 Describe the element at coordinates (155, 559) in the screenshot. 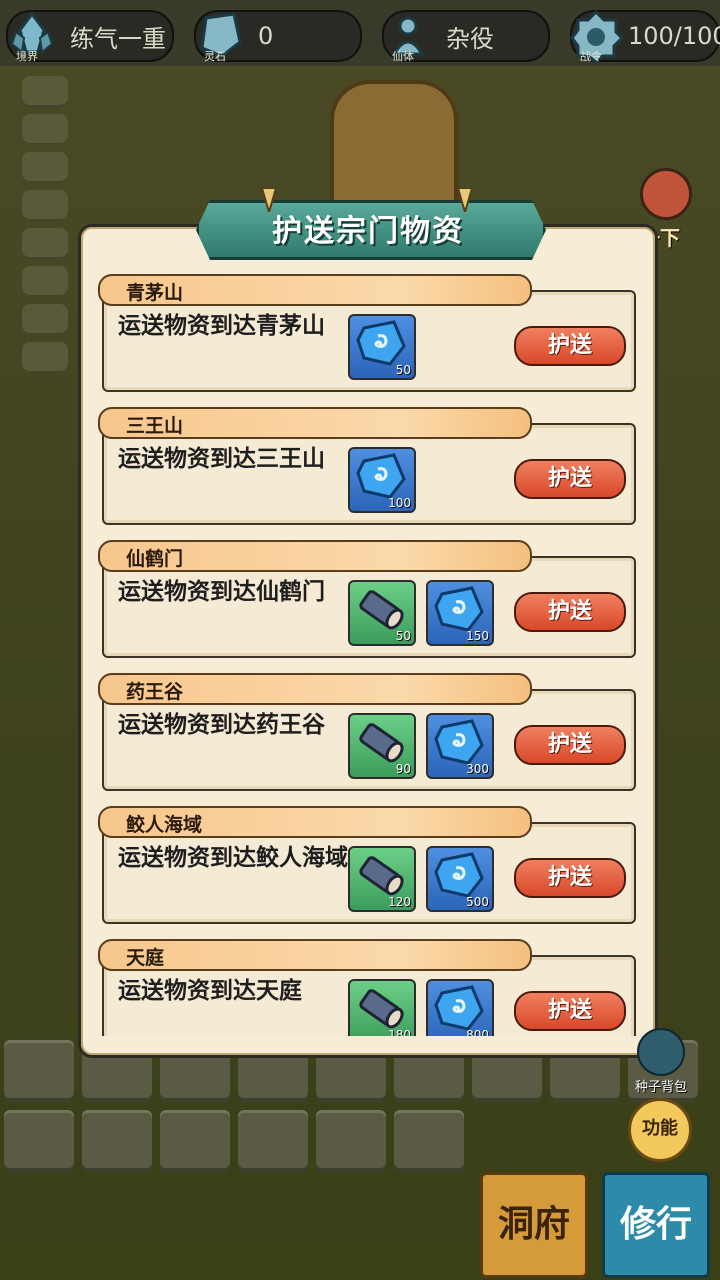

I see `location-name: 仙鹤门` at that location.